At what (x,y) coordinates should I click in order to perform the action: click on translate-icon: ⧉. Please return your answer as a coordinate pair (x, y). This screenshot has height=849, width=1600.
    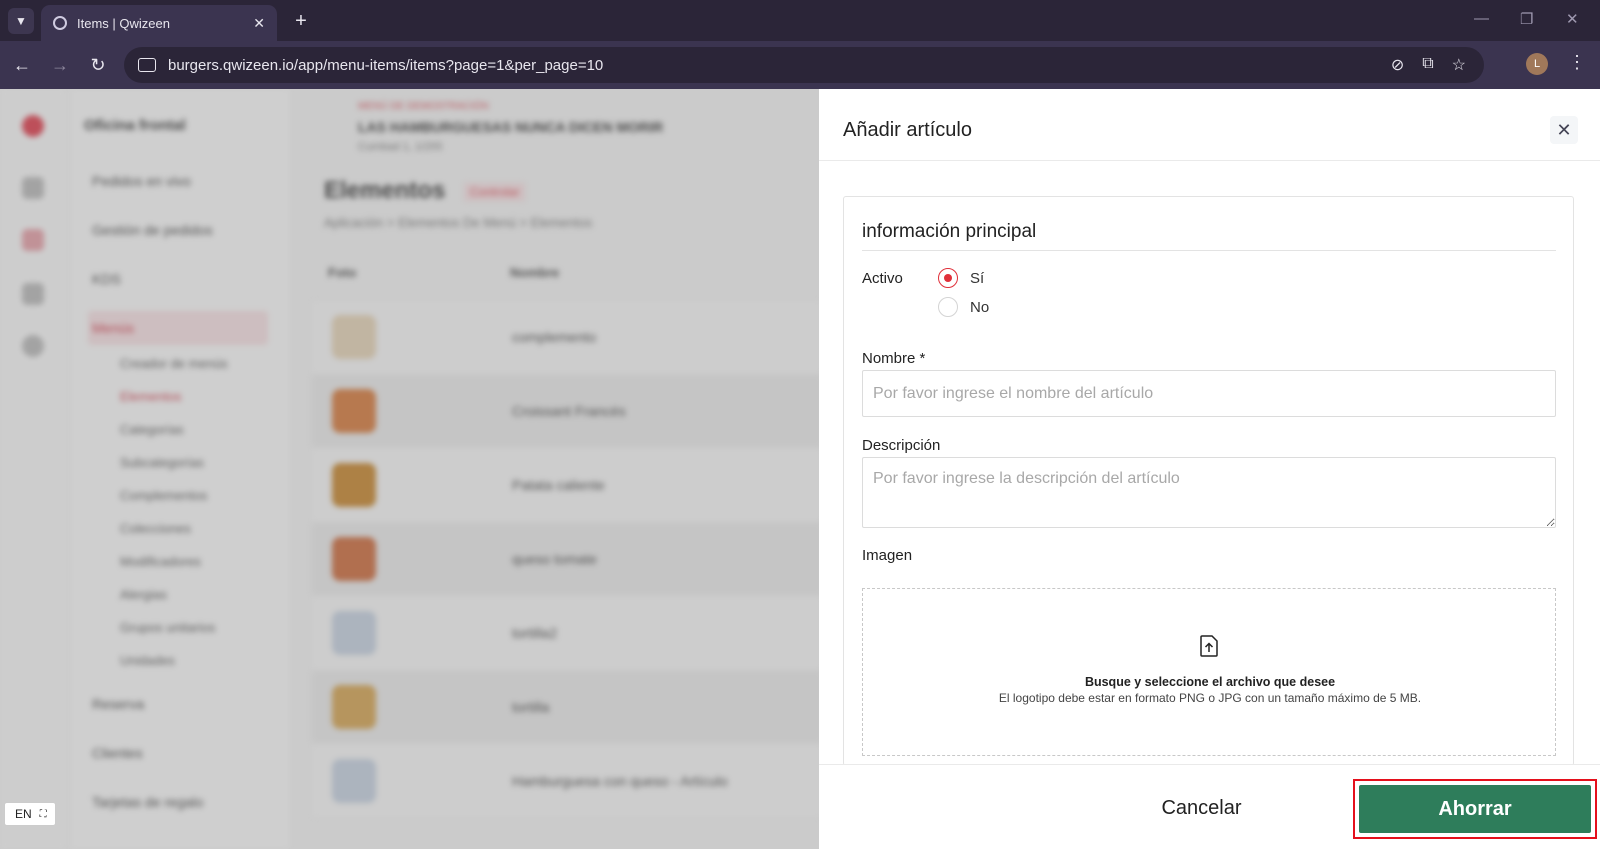
    Looking at the image, I should click on (1427, 65).